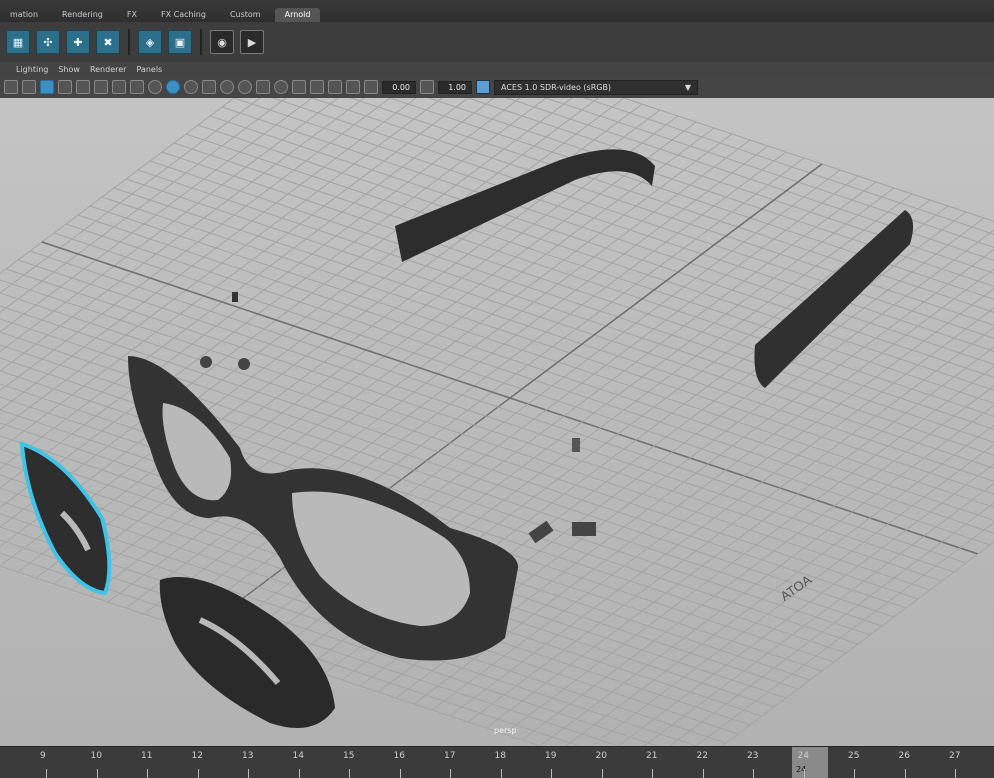  What do you see at coordinates (191, 87) in the screenshot?
I see `wireframe-on-shaded-icon` at bounding box center [191, 87].